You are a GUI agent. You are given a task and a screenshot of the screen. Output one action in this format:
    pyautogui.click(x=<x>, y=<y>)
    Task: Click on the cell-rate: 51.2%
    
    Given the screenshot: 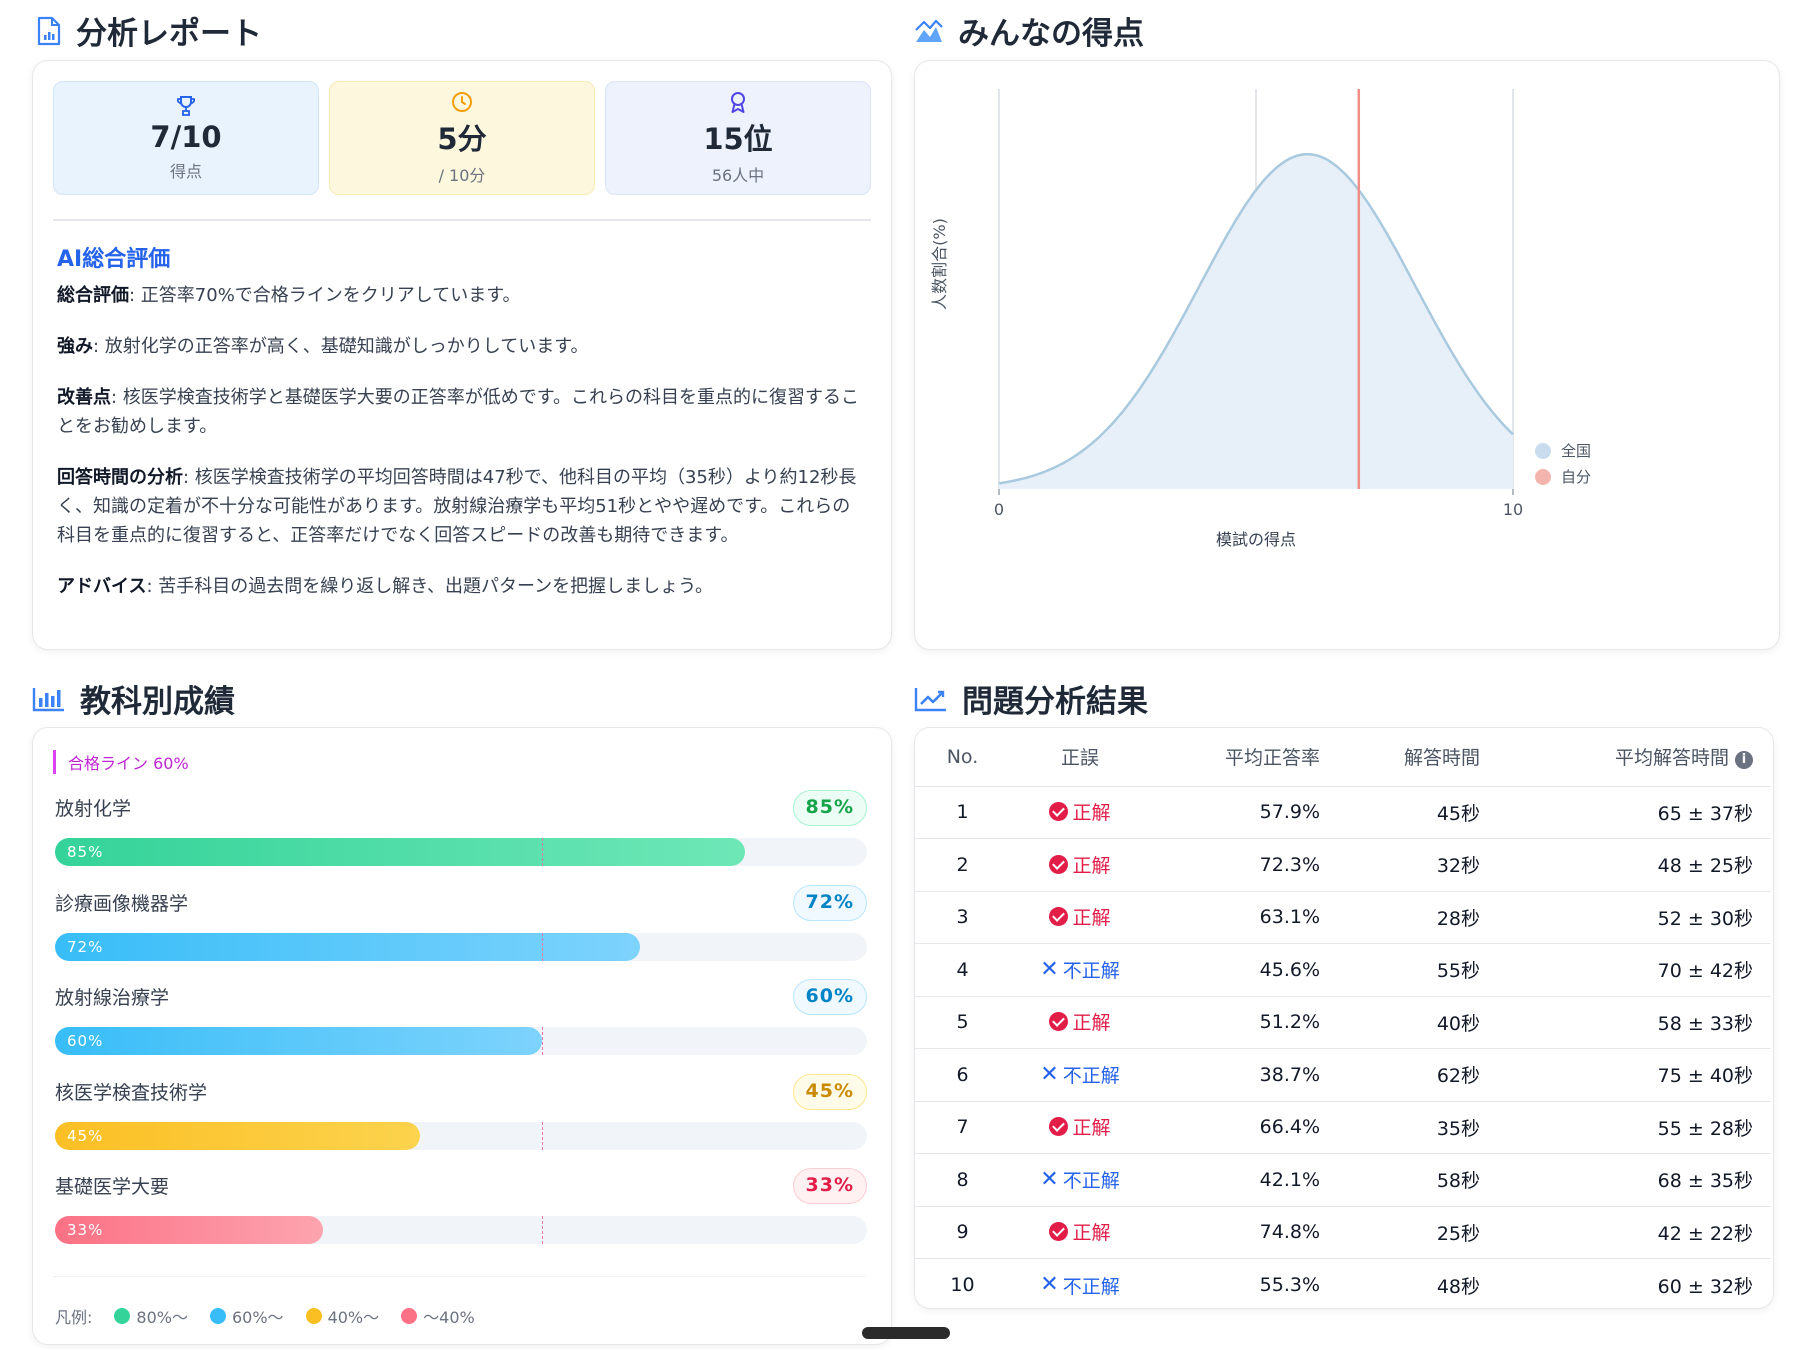 What is the action you would take?
    pyautogui.click(x=1240, y=1022)
    